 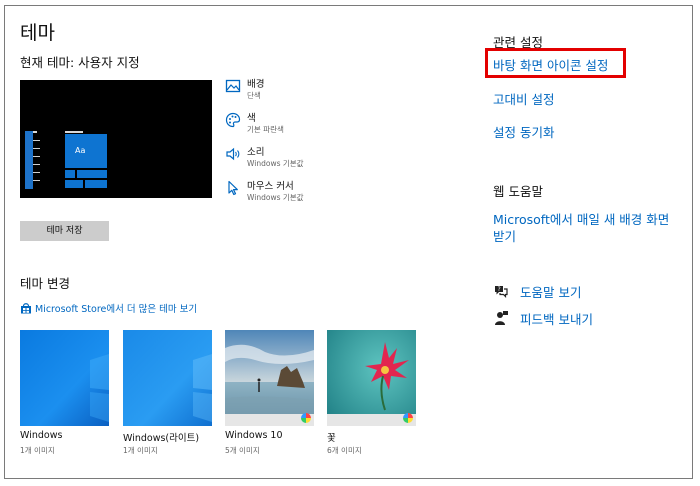 I want to click on windows-wallpaper-image, so click(x=64, y=378).